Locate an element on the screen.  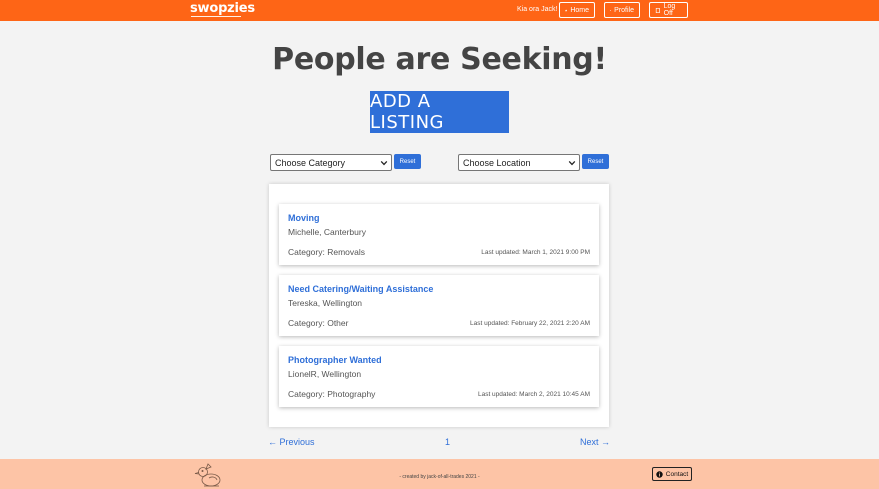
info-icon is located at coordinates (659, 474).